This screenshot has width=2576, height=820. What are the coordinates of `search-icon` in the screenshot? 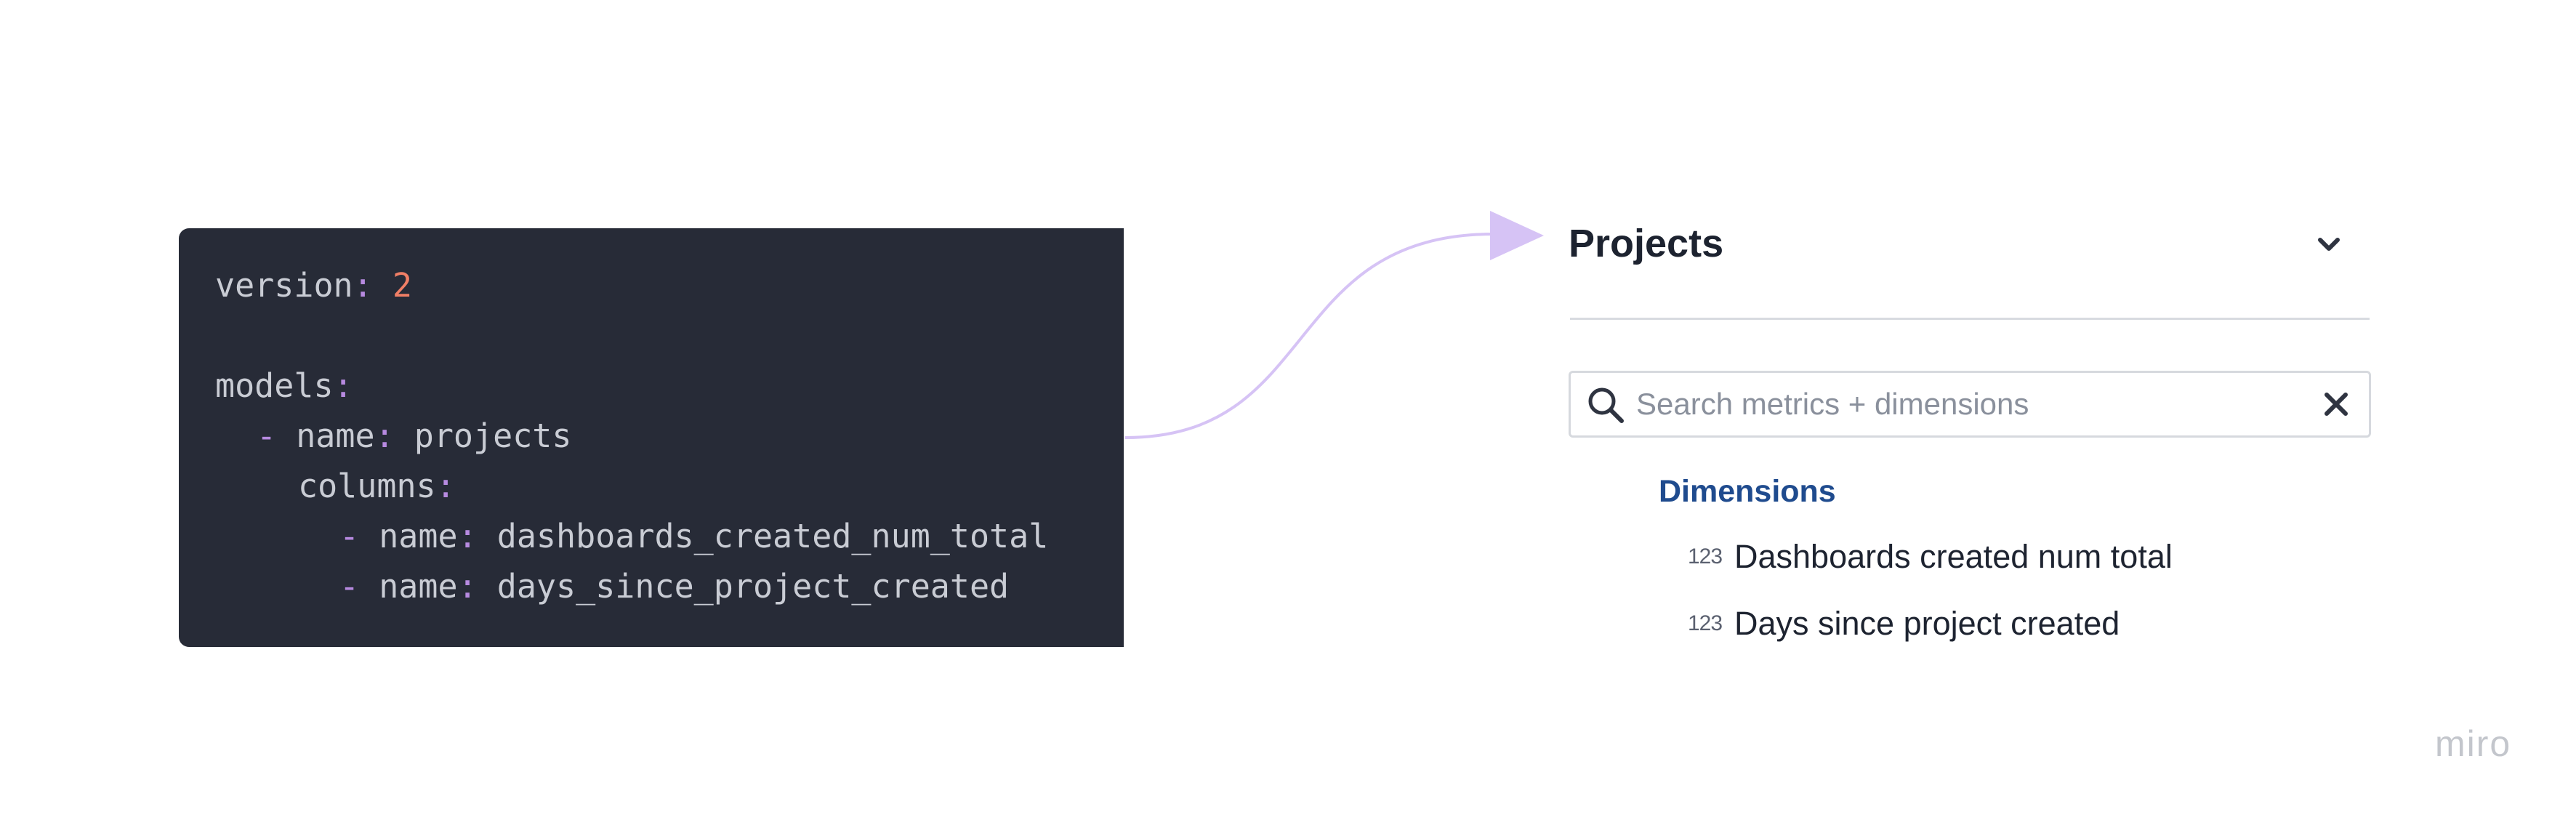 It's located at (1606, 405).